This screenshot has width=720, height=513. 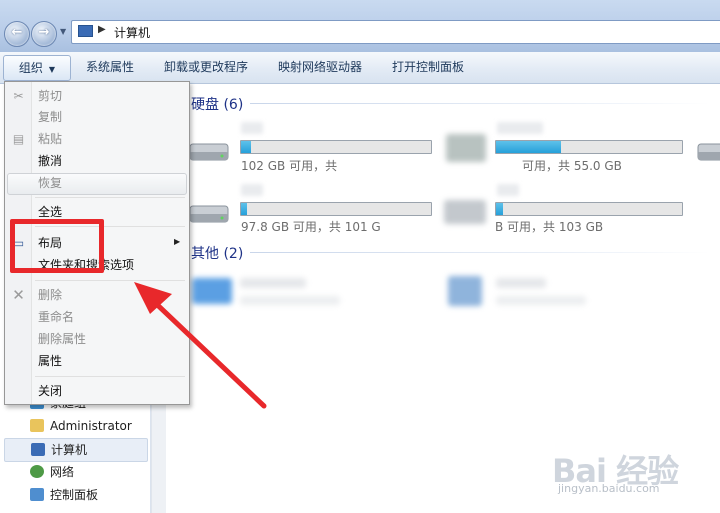 What do you see at coordinates (102, 29) in the screenshot?
I see `breadcrumb-chevron-icon: ▶` at bounding box center [102, 29].